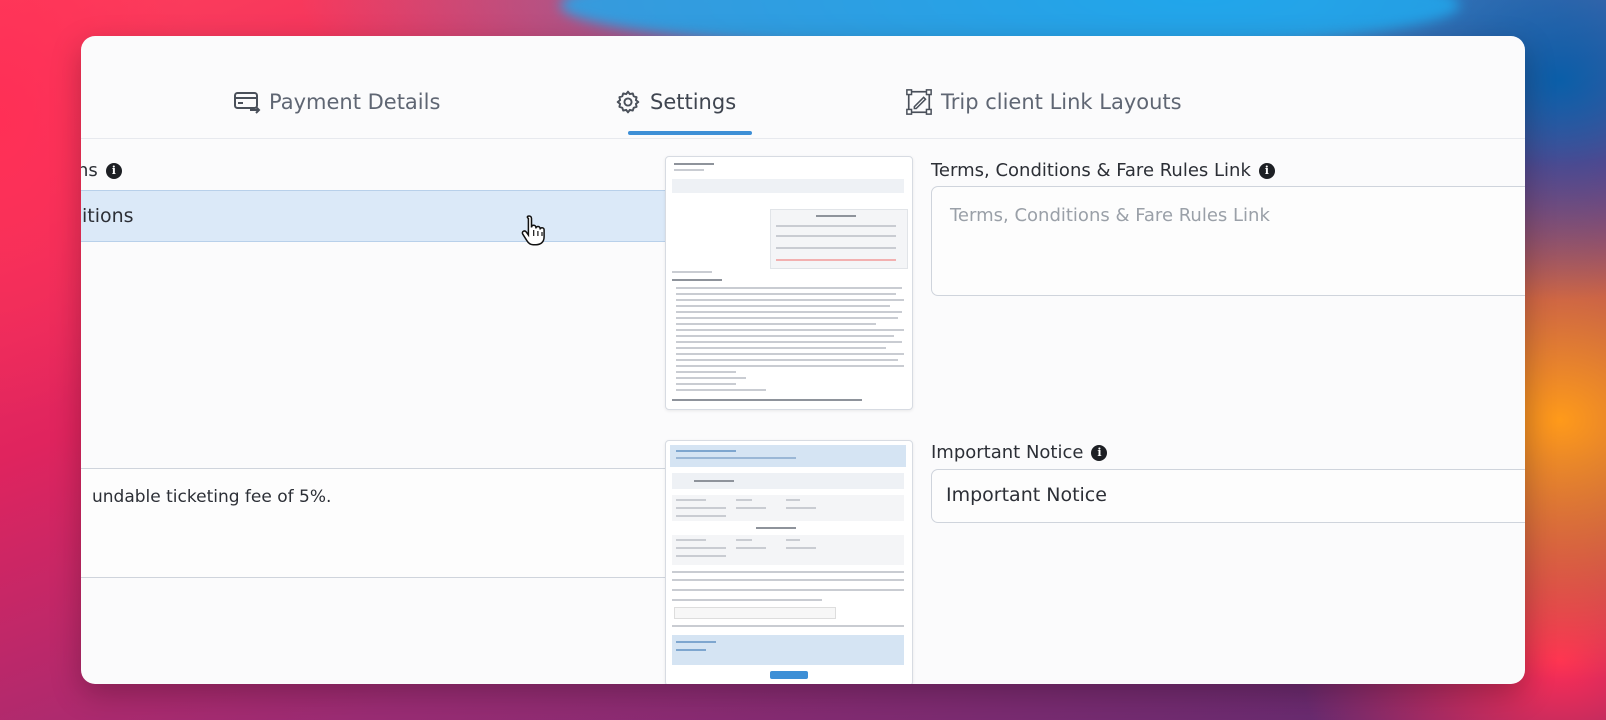 The height and width of the screenshot is (720, 1606). What do you see at coordinates (404, 523) in the screenshot?
I see `fee-notice-textarea: undable ticketing fee of 5%.` at bounding box center [404, 523].